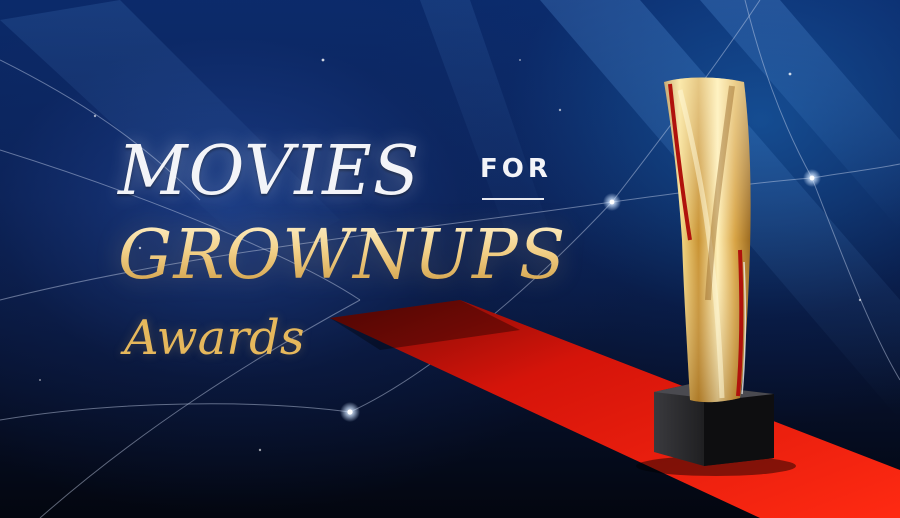 This screenshot has width=900, height=518. I want to click on title-for: FOR, so click(516, 169).